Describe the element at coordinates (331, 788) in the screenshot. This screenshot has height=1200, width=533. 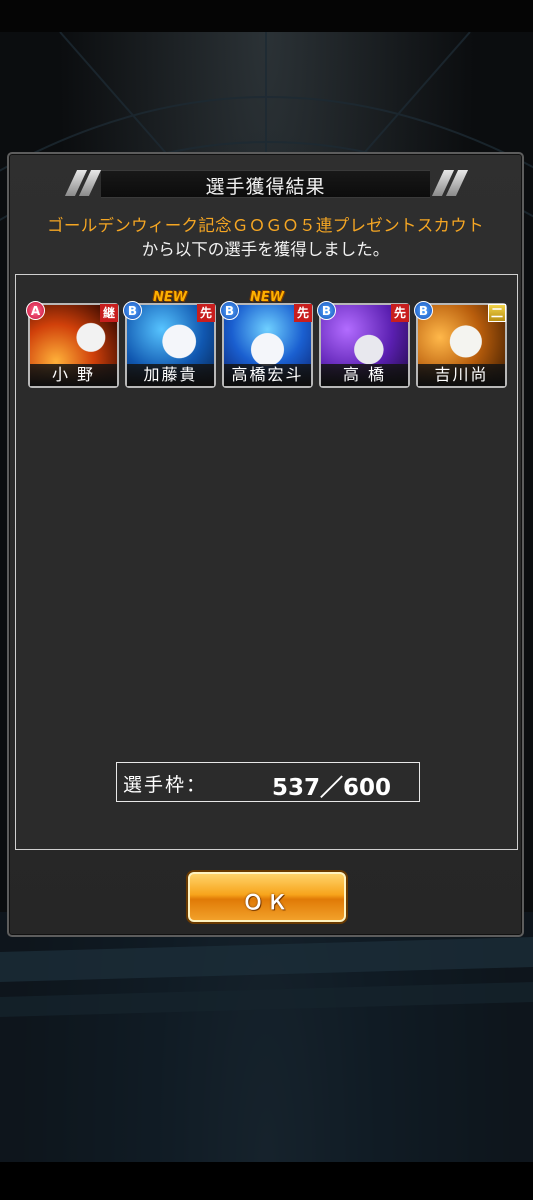
I see `player-slots-value: 537／600` at that location.